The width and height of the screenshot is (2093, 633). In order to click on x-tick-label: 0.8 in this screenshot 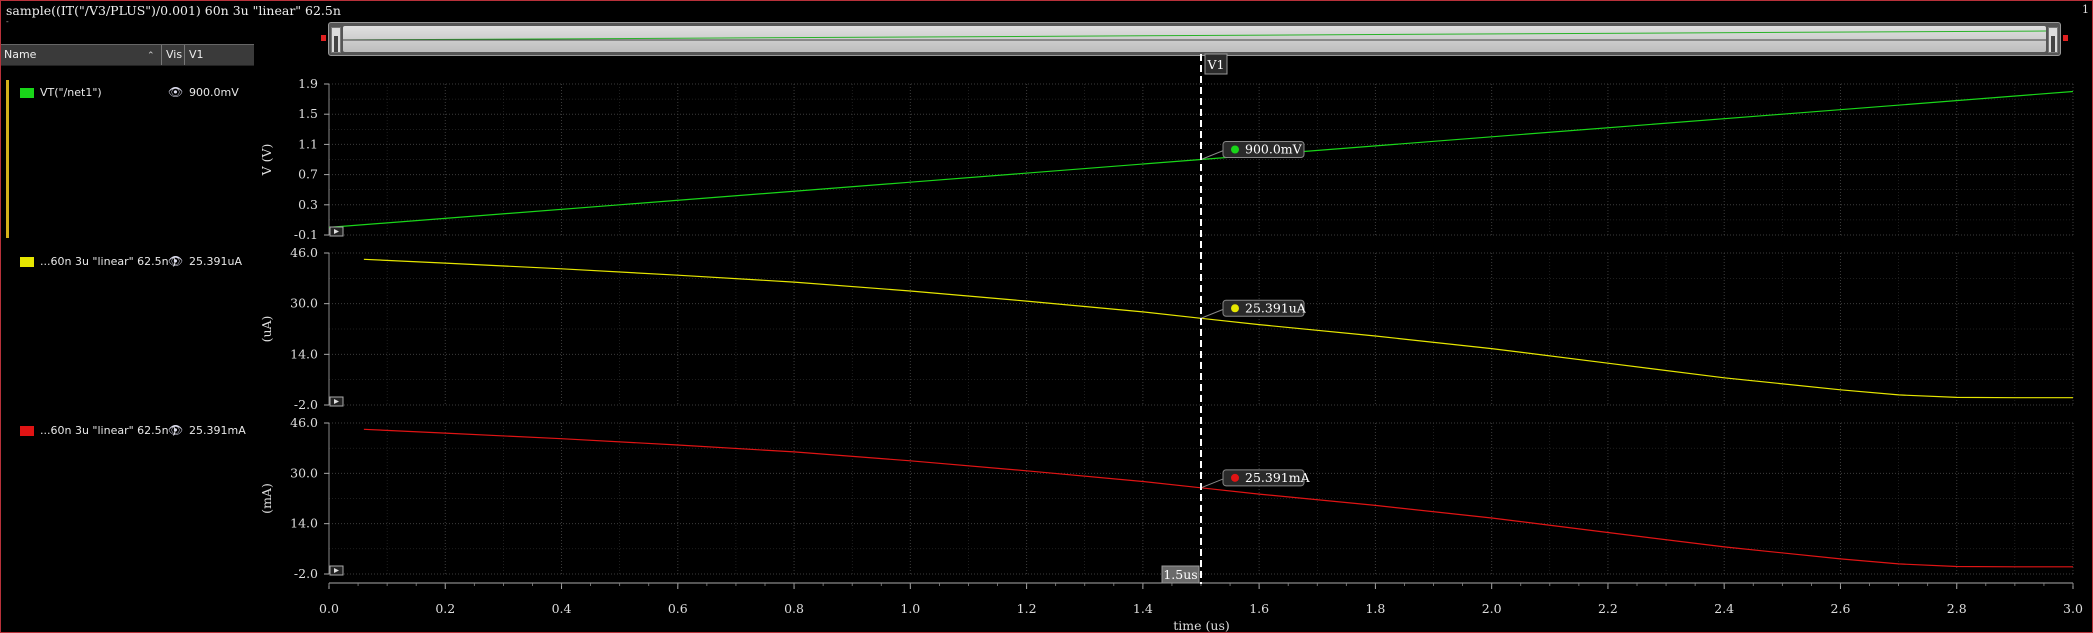, I will do `click(794, 608)`.